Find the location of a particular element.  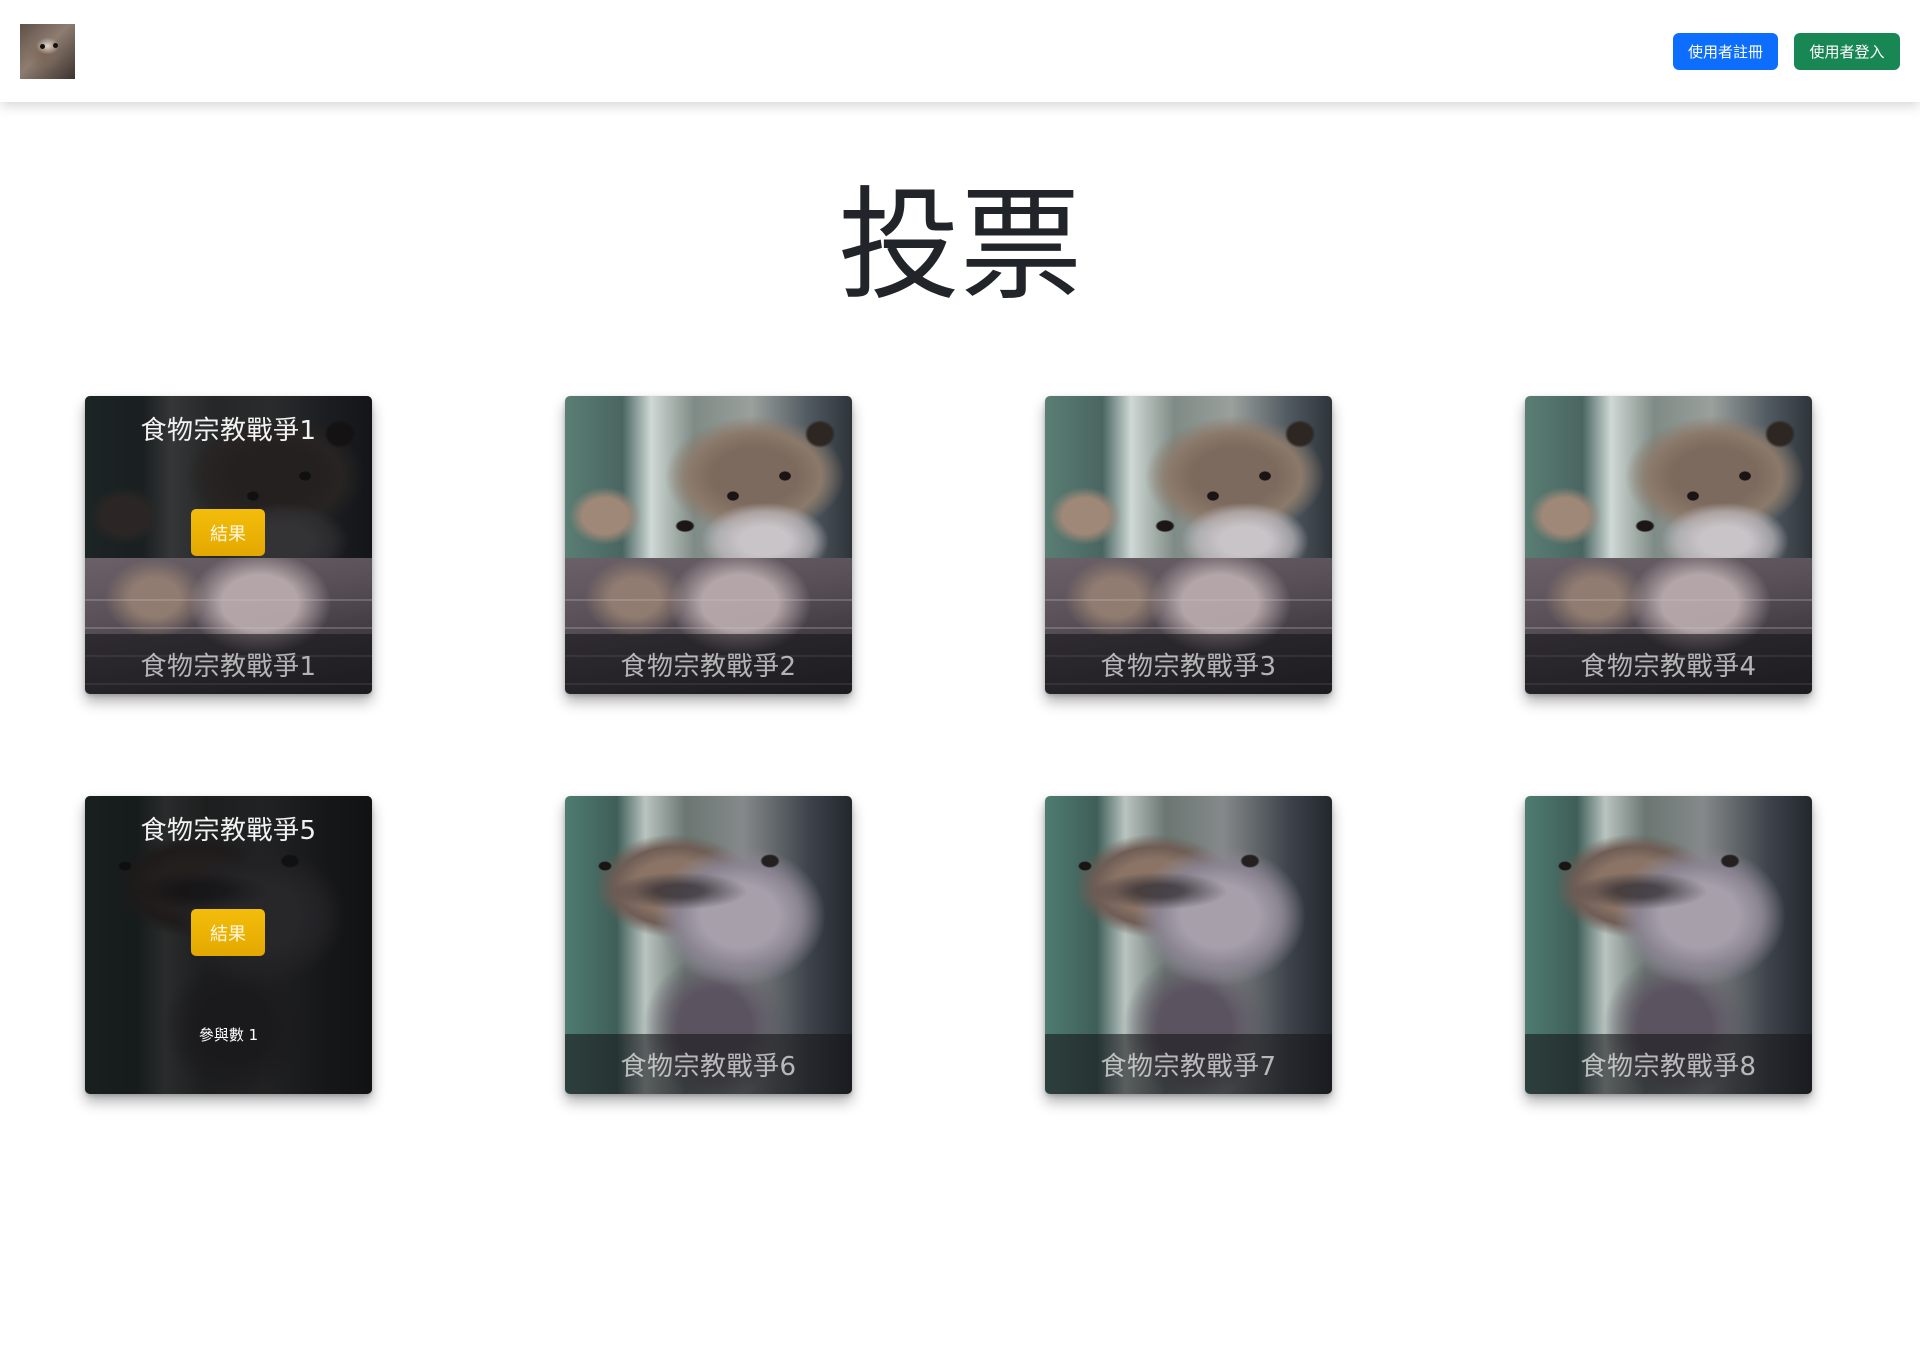

poll-caption: 食物宗教戰爭6 is located at coordinates (708, 1066).